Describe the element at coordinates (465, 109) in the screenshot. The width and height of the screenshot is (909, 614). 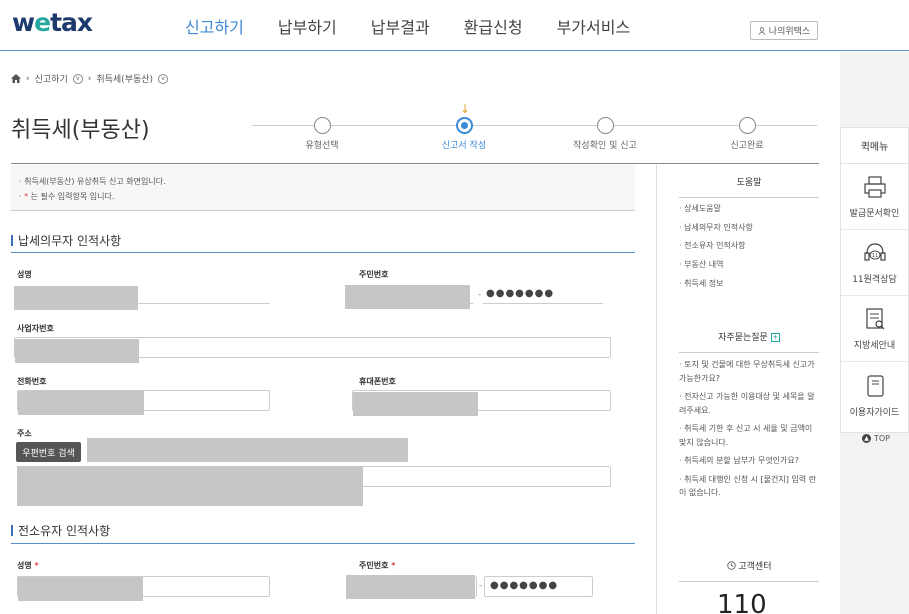
I see `arrow-down-icon: ↓` at that location.